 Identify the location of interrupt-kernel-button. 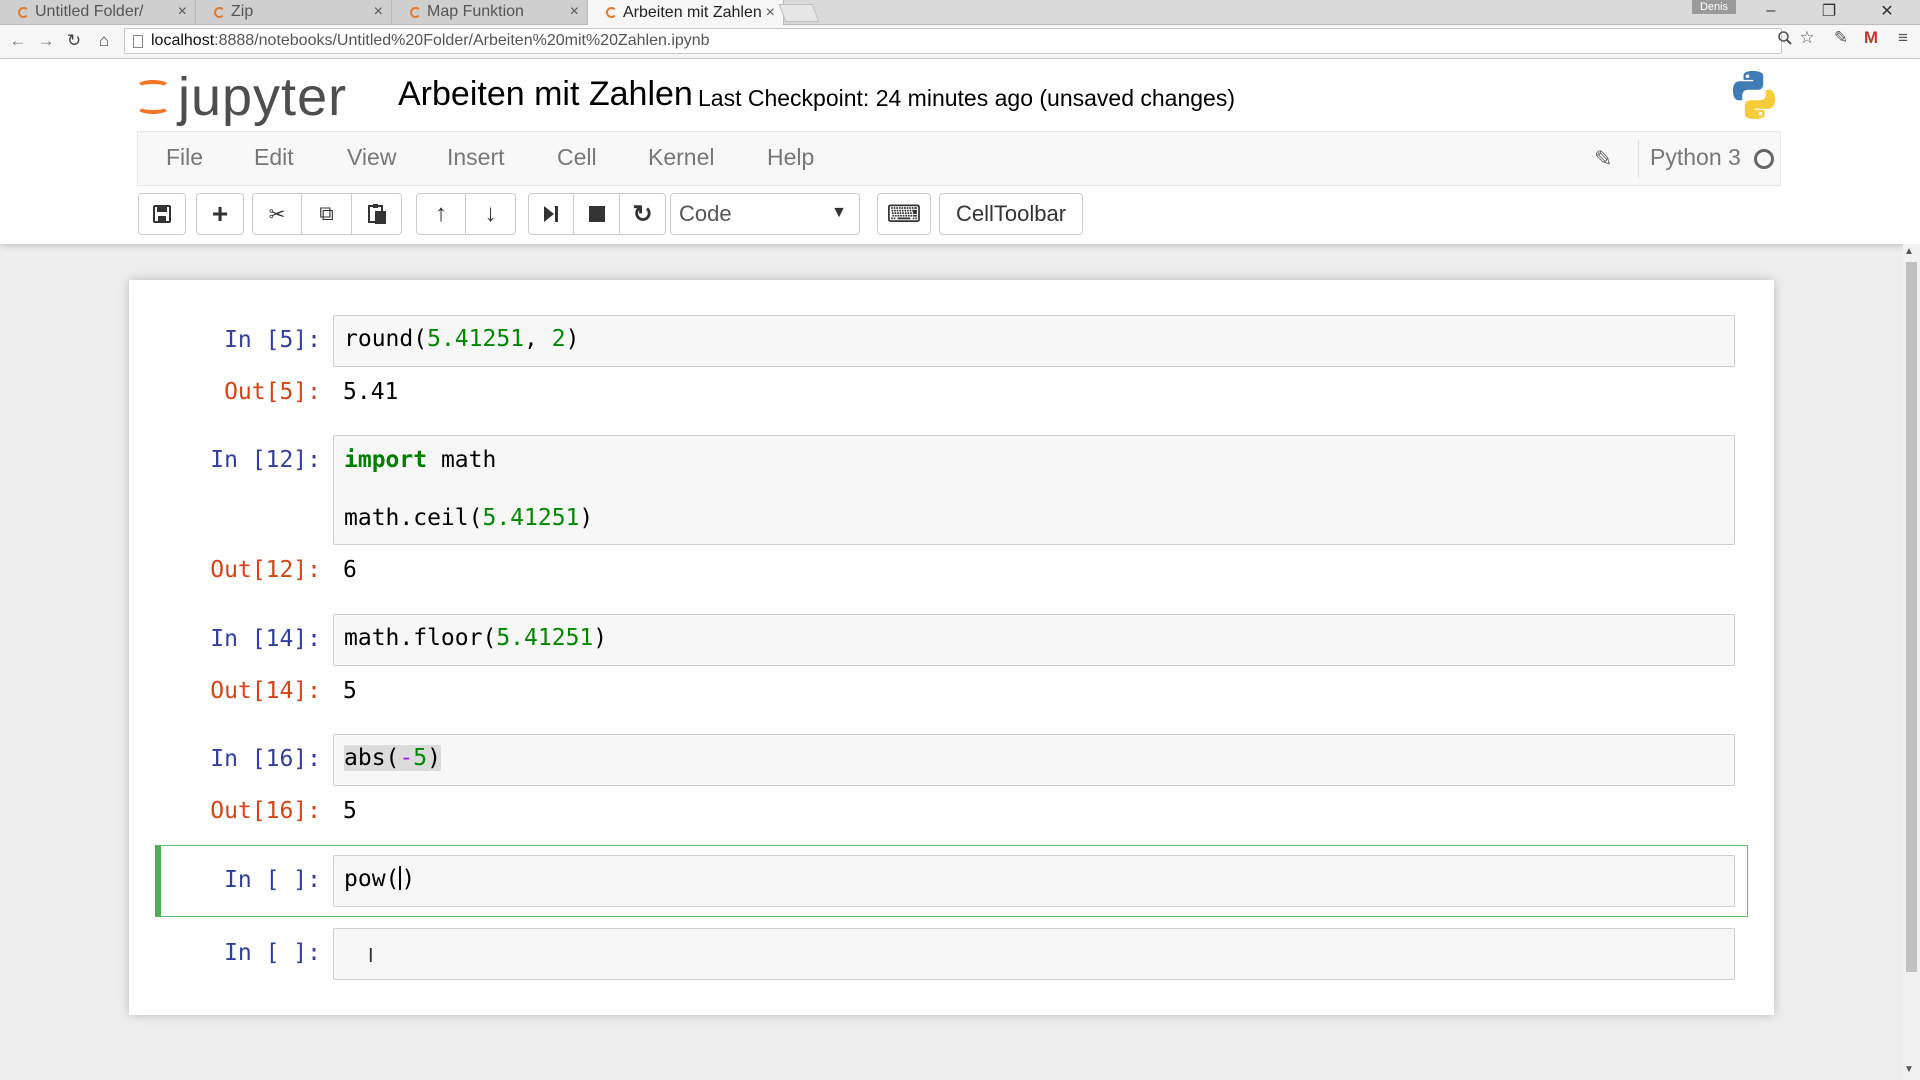
(597, 214).